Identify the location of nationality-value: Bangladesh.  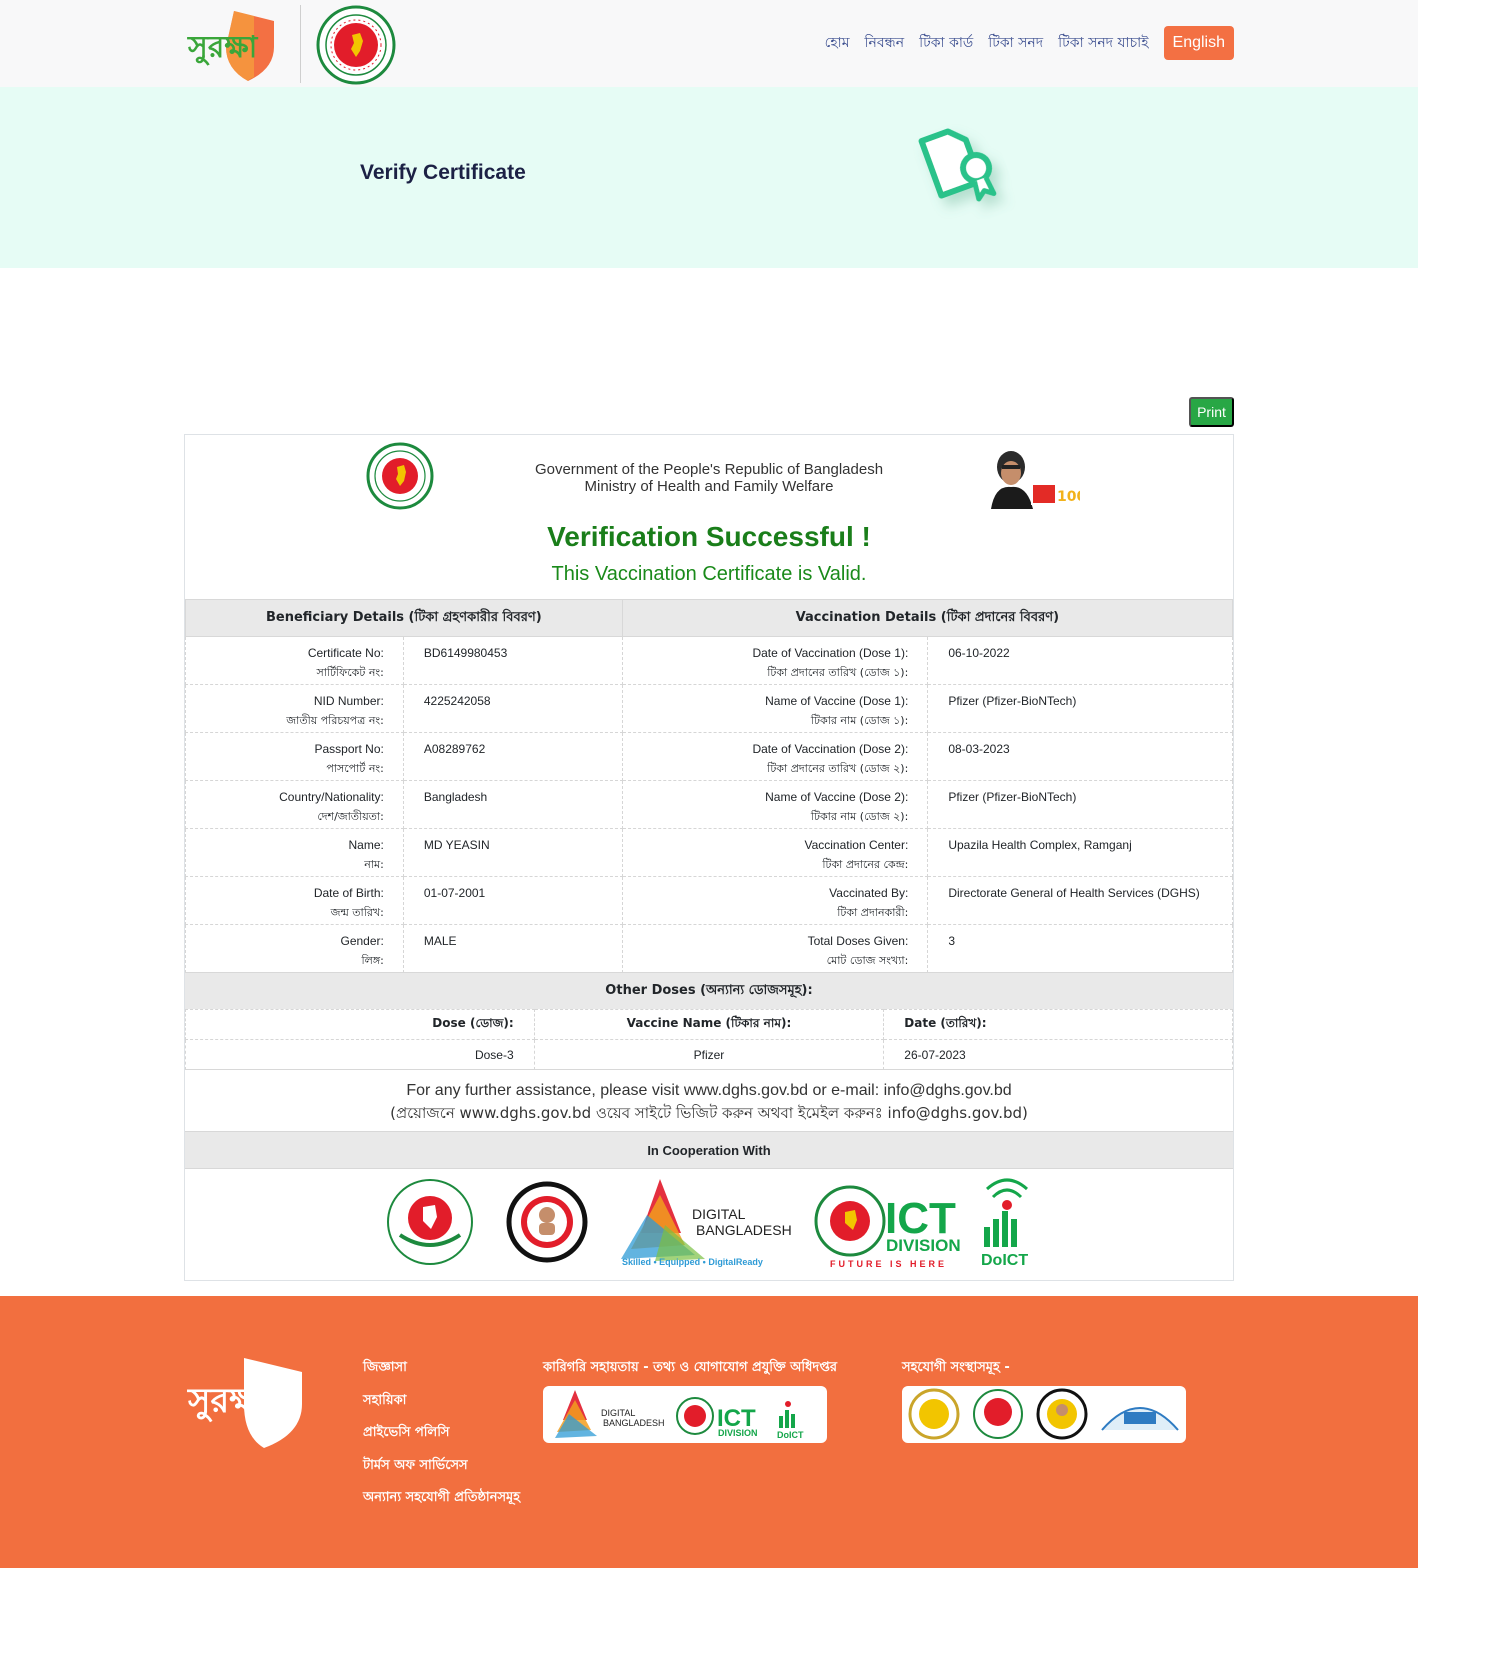
(512, 804).